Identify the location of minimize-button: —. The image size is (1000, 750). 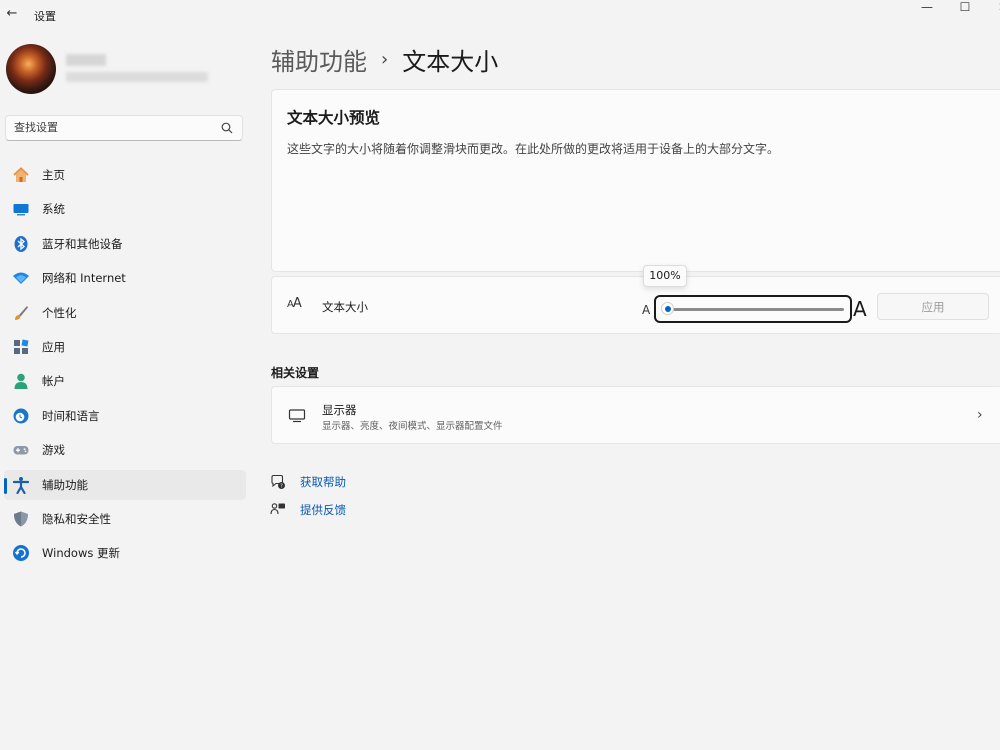
(927, 8).